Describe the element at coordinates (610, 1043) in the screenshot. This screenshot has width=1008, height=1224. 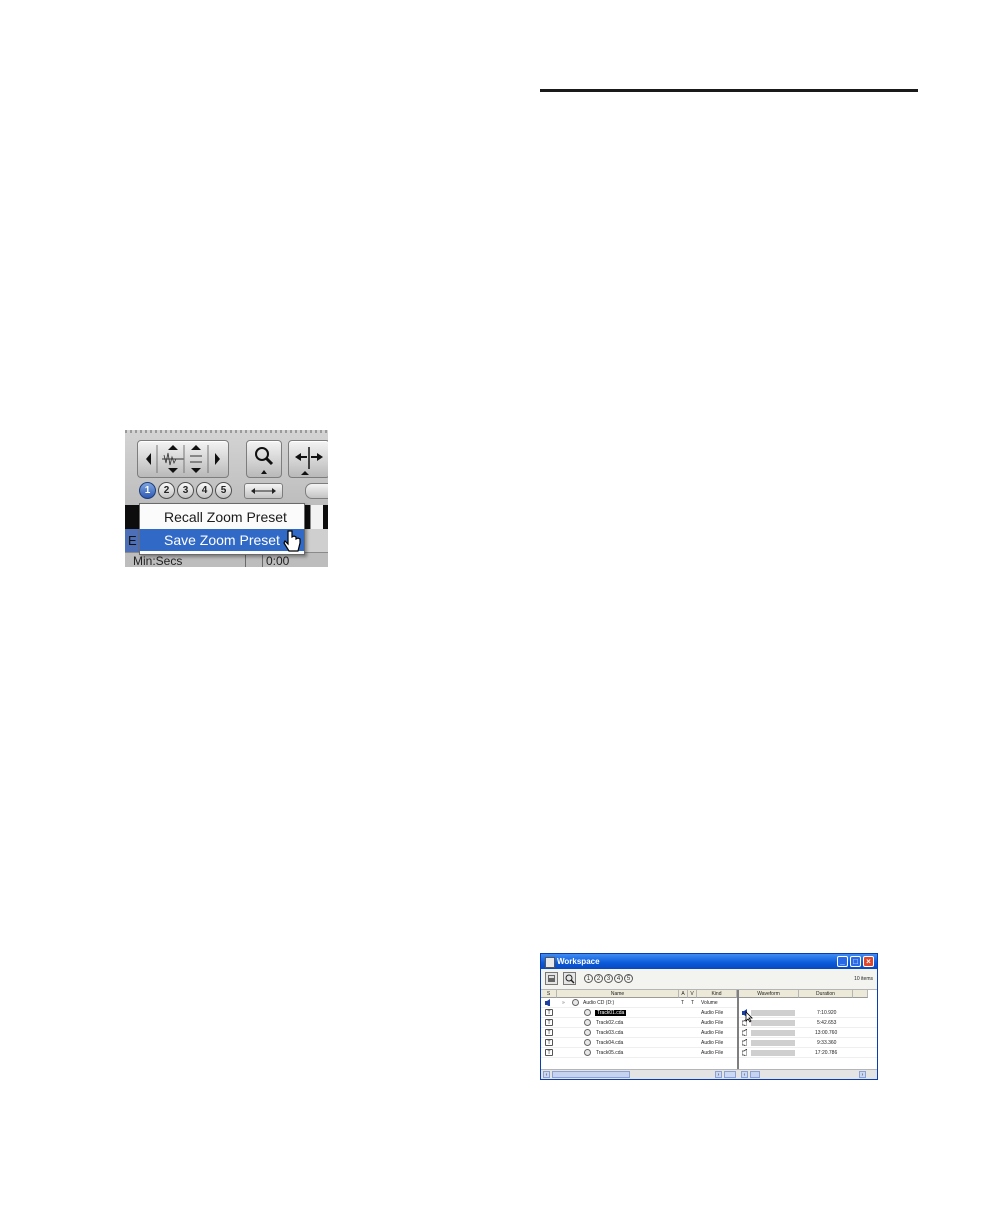
I see `file-name: Track04.cda` at that location.